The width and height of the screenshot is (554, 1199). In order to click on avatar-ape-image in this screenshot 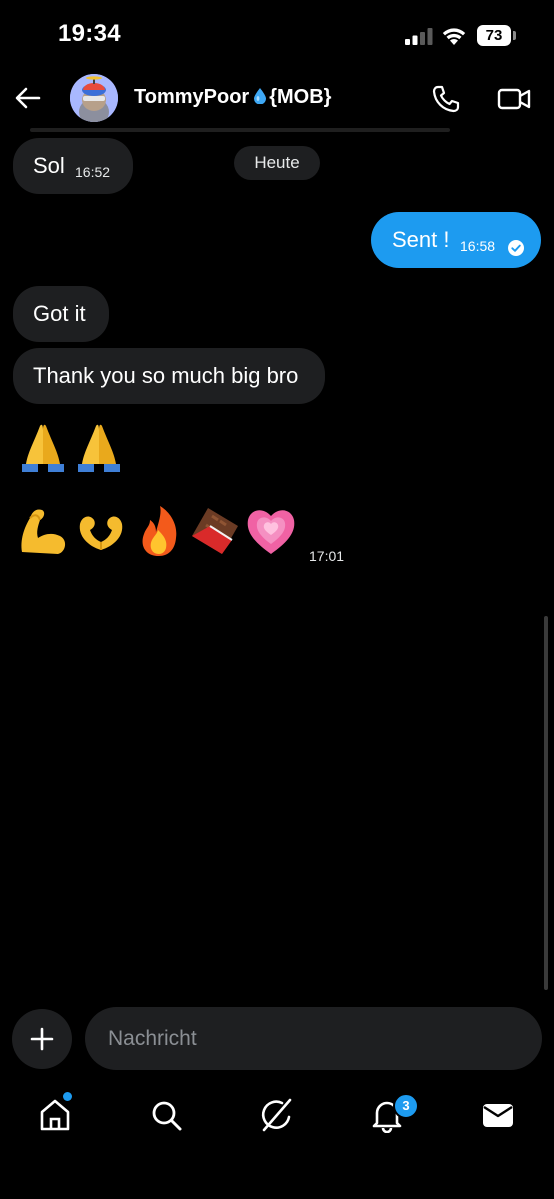, I will do `click(94, 98)`.